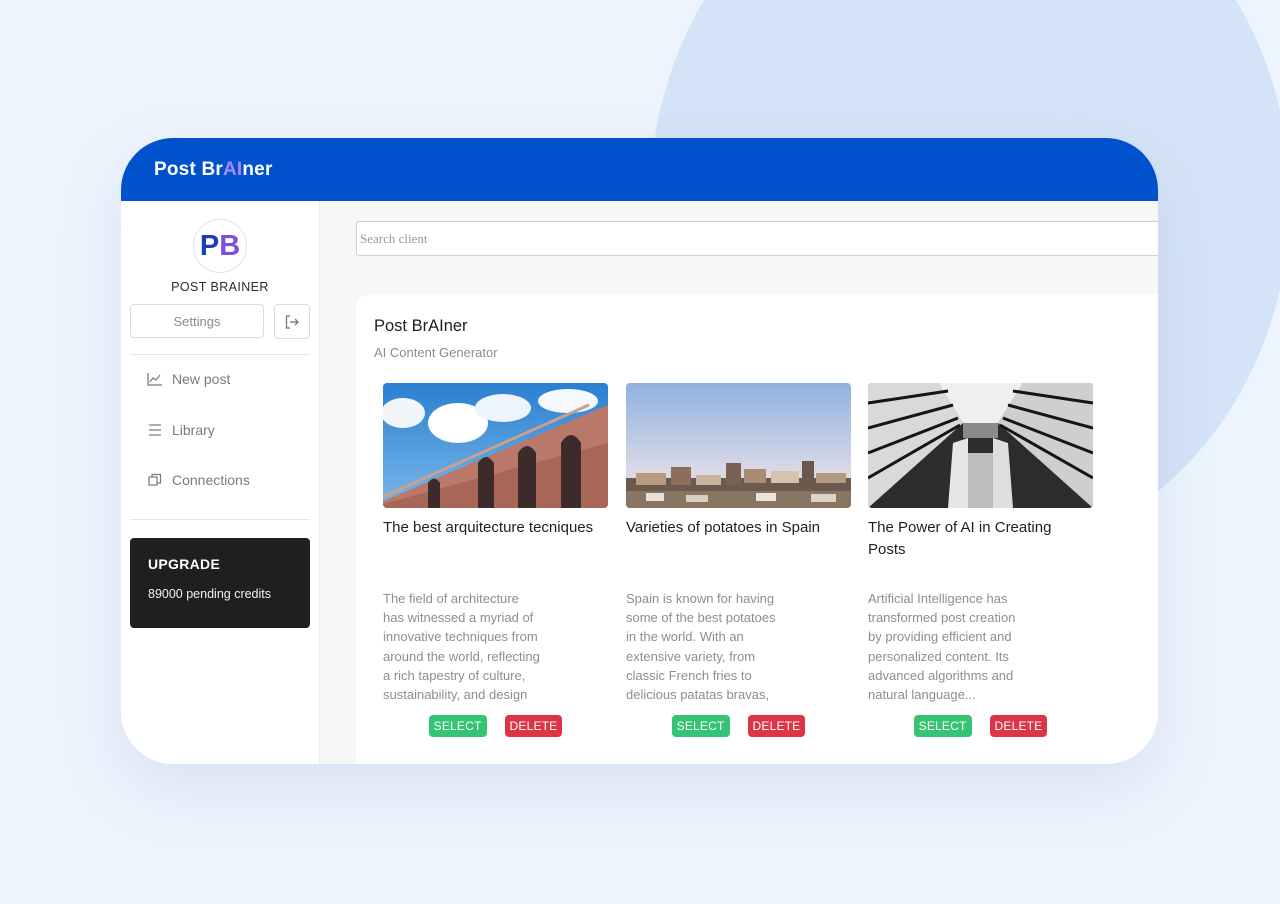 The image size is (1280, 904). Describe the element at coordinates (188, 169) in the screenshot. I see `brand-text-prefix: Post Br` at that location.